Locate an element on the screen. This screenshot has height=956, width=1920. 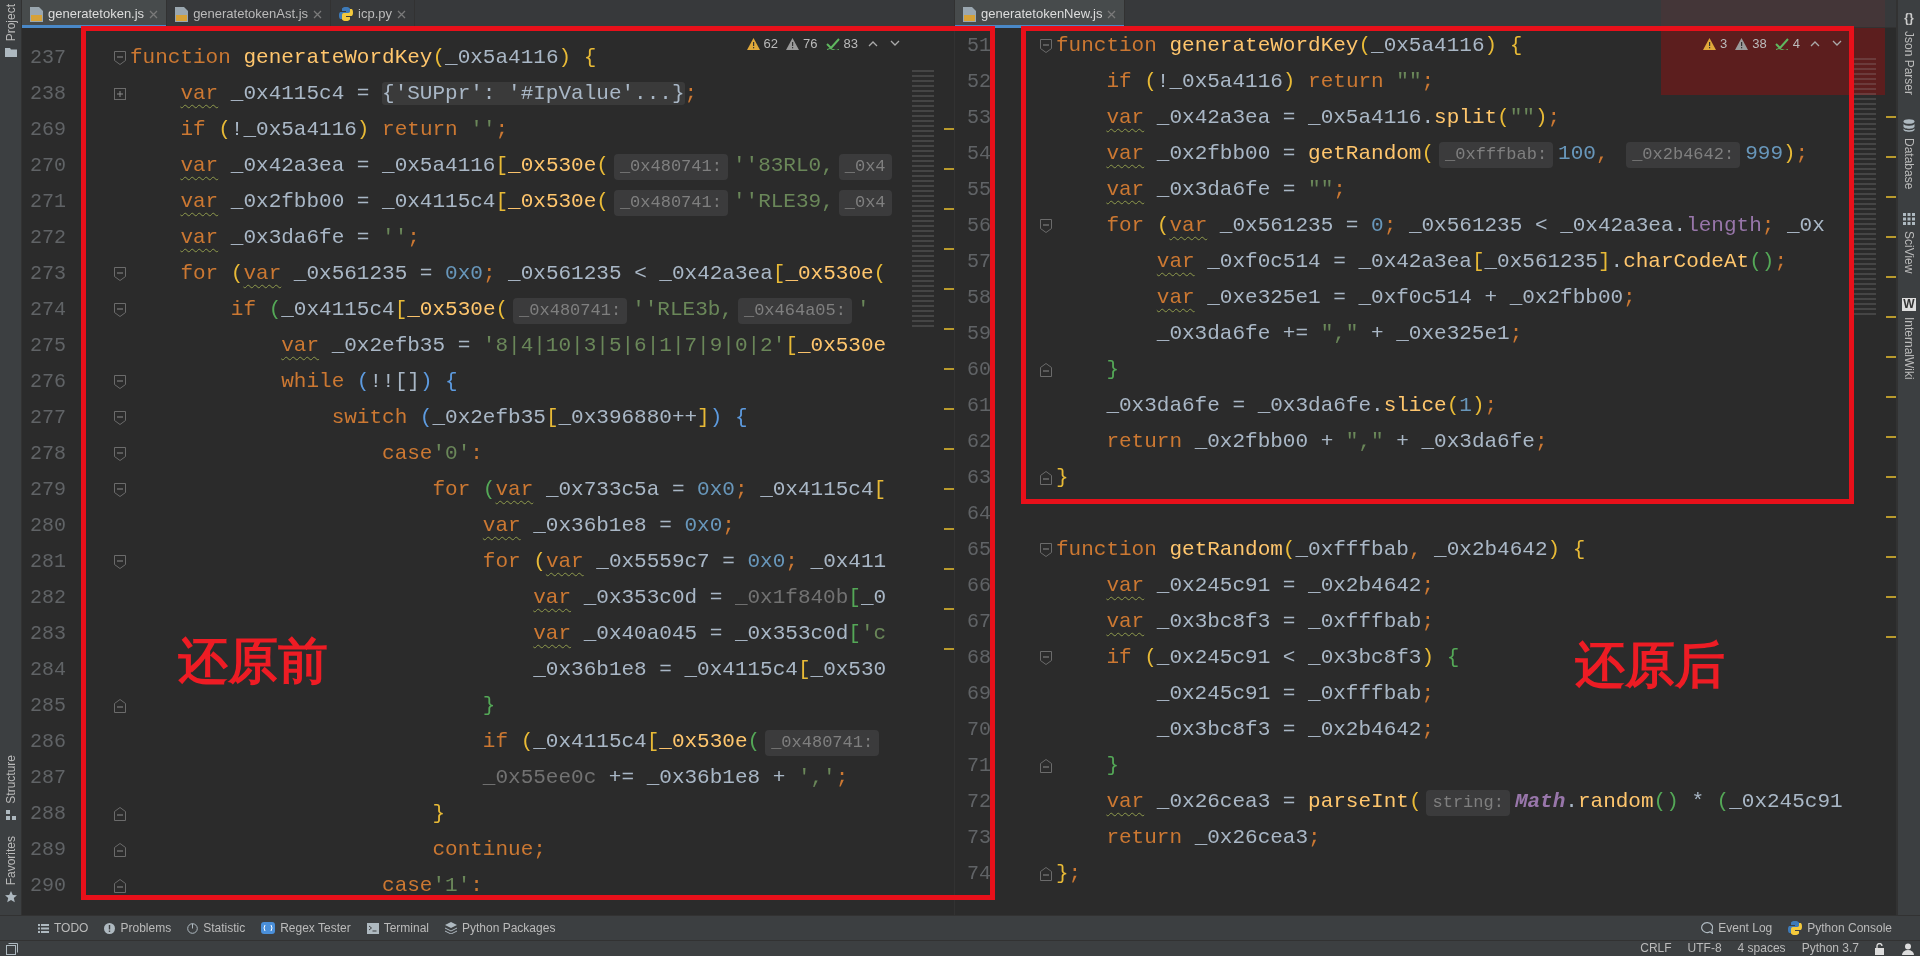
line-number: 68 is located at coordinates (978, 658).